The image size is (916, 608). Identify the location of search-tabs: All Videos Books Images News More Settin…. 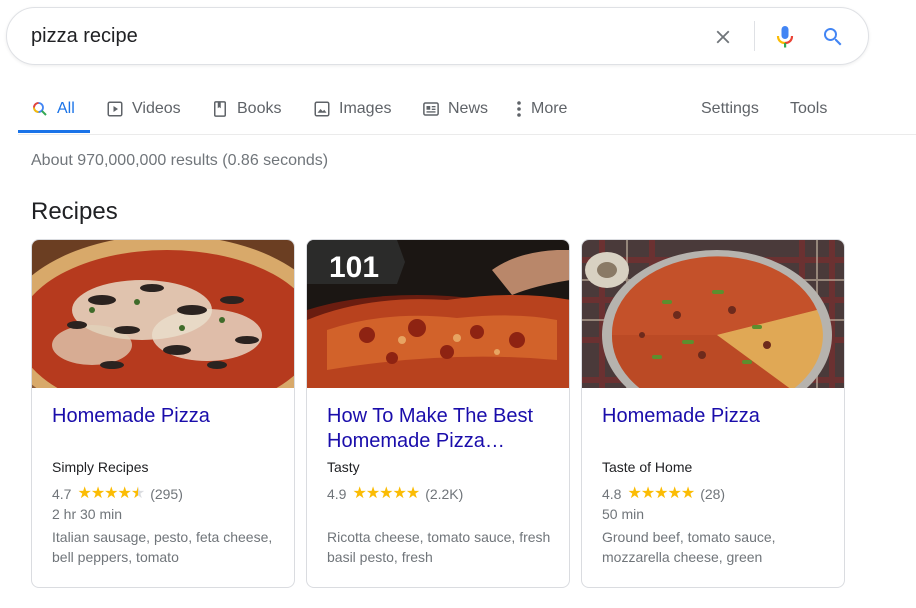
(458, 110).